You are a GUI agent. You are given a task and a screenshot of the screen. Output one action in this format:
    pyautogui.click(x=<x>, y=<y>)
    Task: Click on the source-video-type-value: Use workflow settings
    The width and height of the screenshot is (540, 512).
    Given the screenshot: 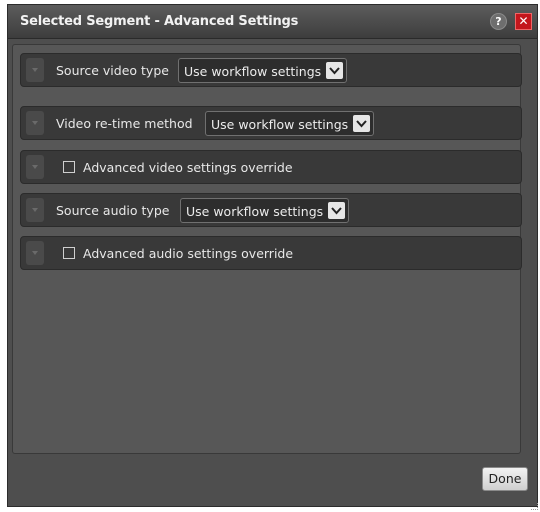 What is the action you would take?
    pyautogui.click(x=253, y=71)
    